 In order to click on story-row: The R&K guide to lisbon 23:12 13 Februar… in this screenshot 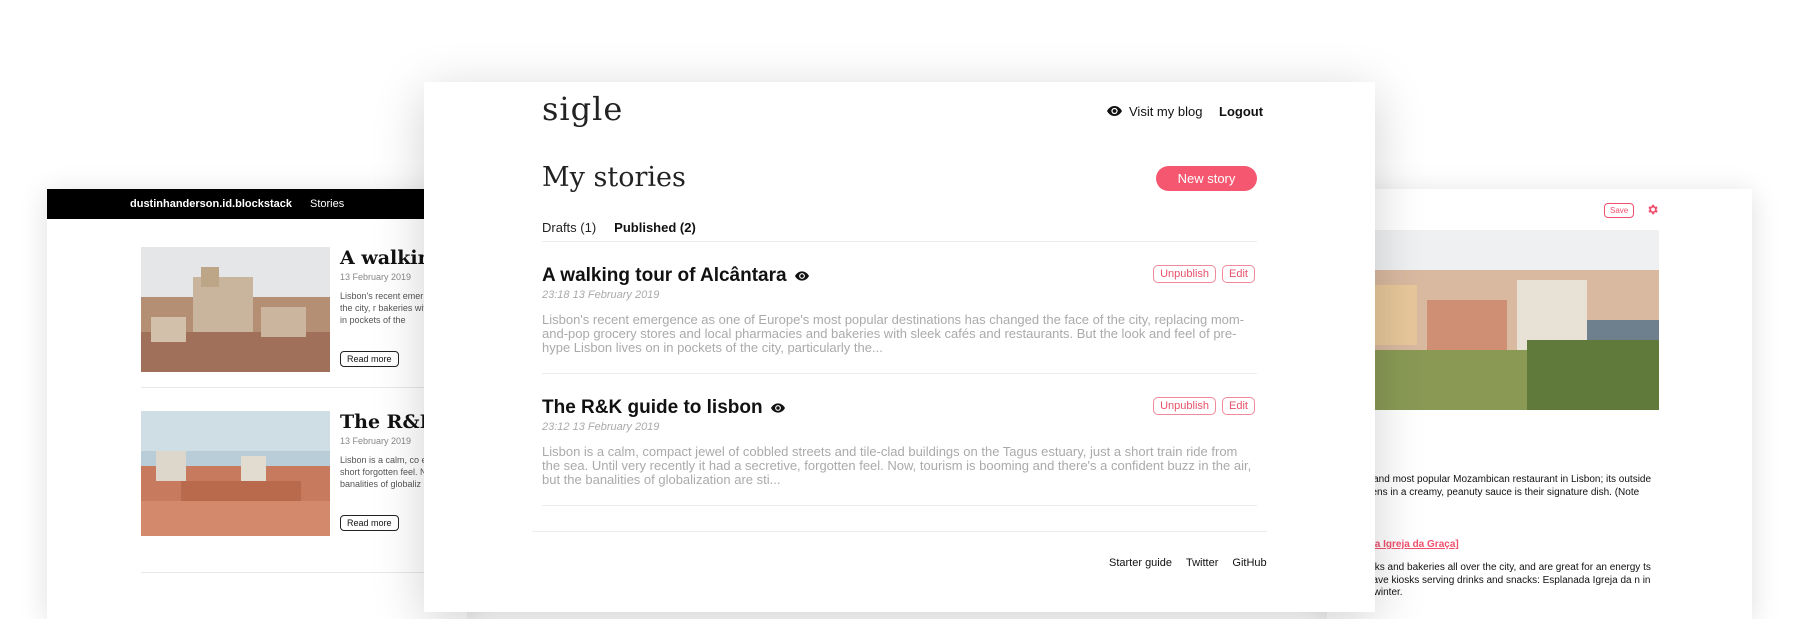, I will do `click(899, 442)`.